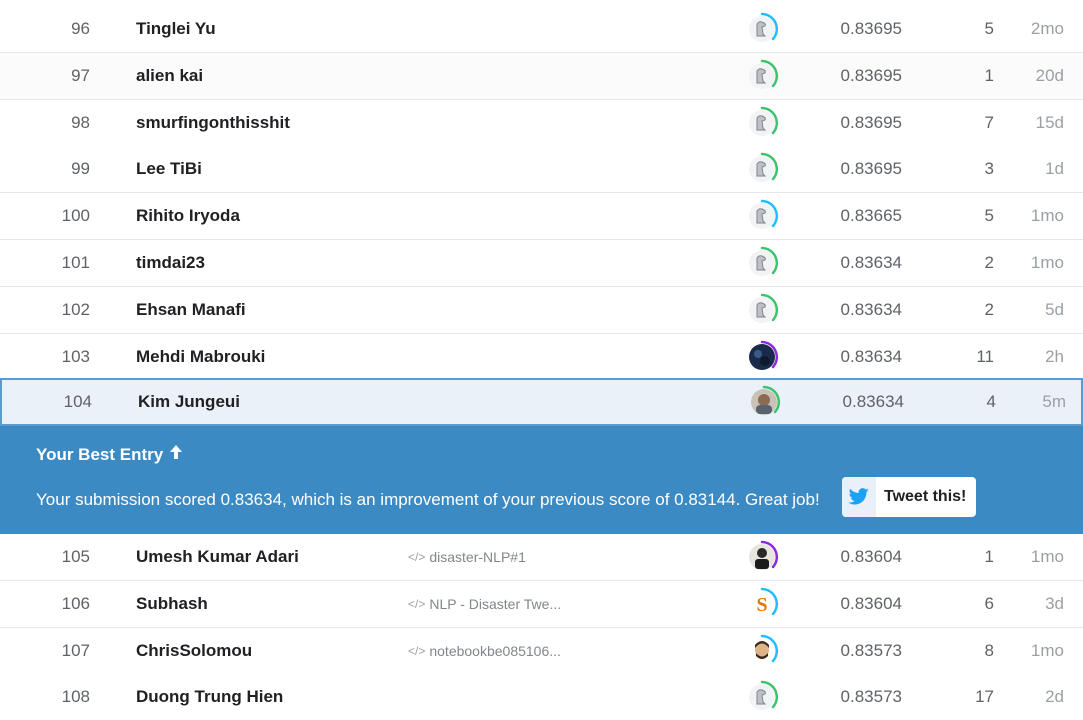 The height and width of the screenshot is (720, 1083). I want to click on tweet-button: Tweet this!, so click(909, 497).